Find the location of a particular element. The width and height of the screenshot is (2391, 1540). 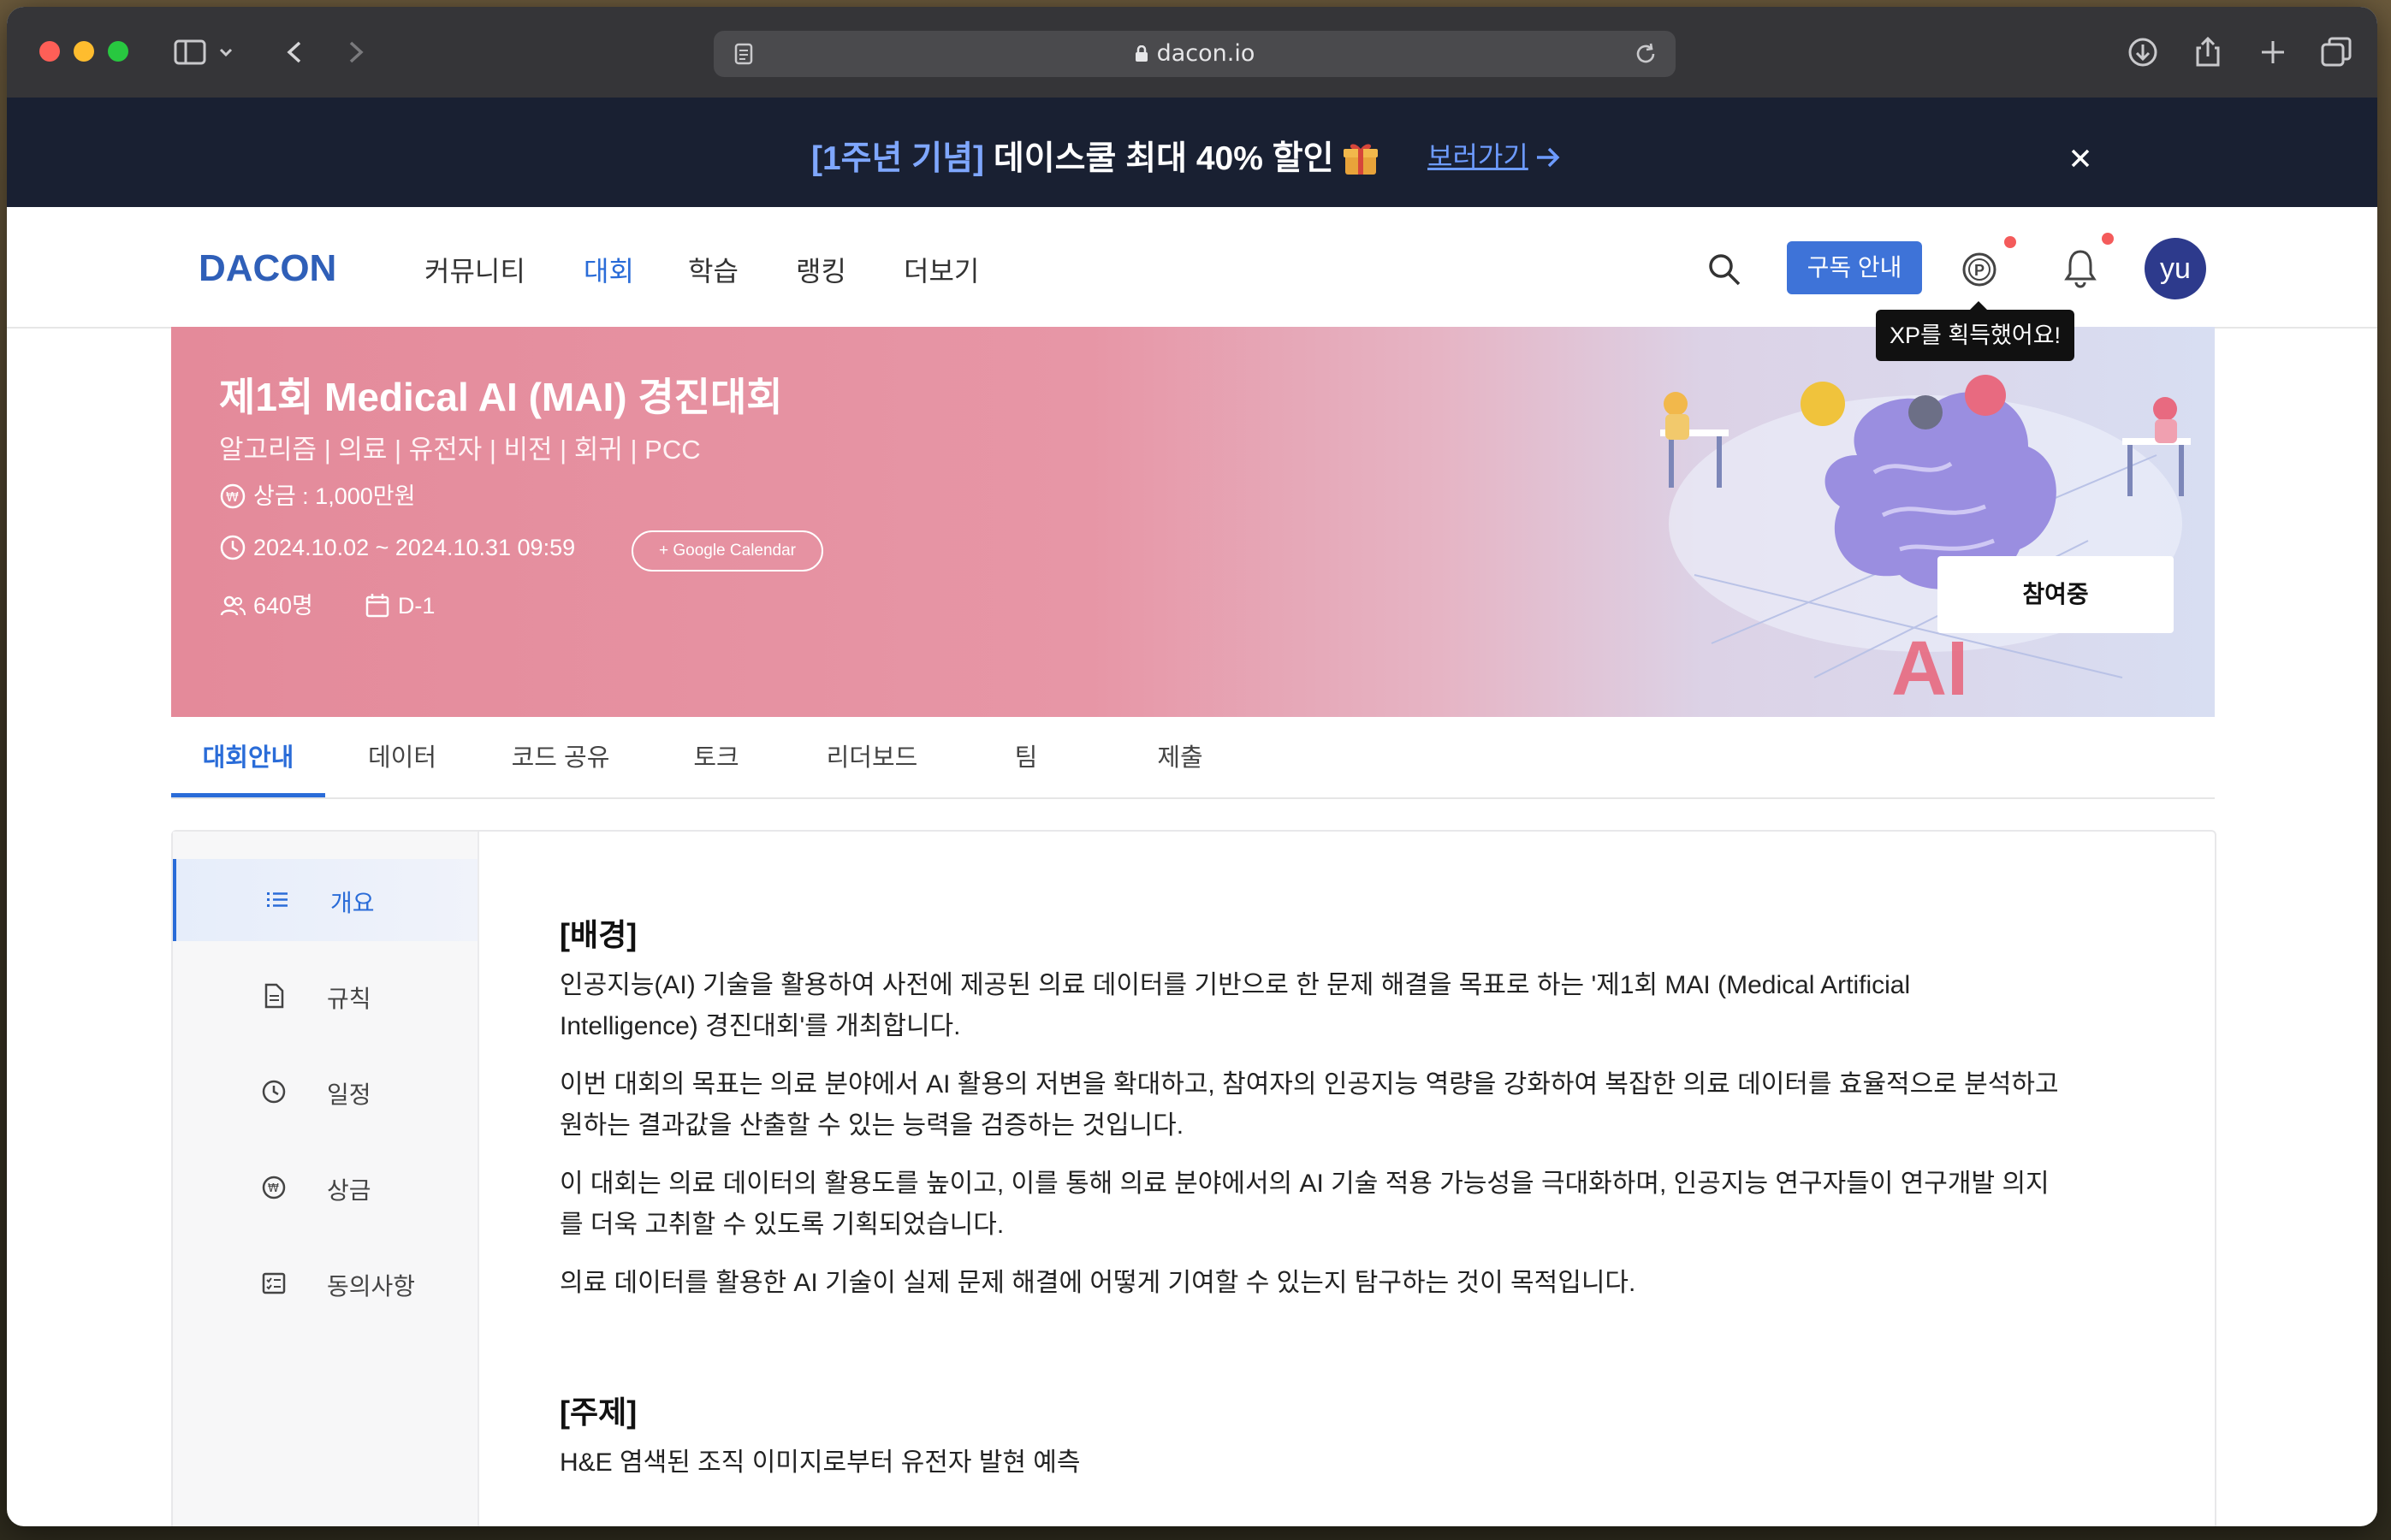

section-sidebar: 개요 규칙 일정 ₩ 상금 동의사항 is located at coordinates (326, 1179).